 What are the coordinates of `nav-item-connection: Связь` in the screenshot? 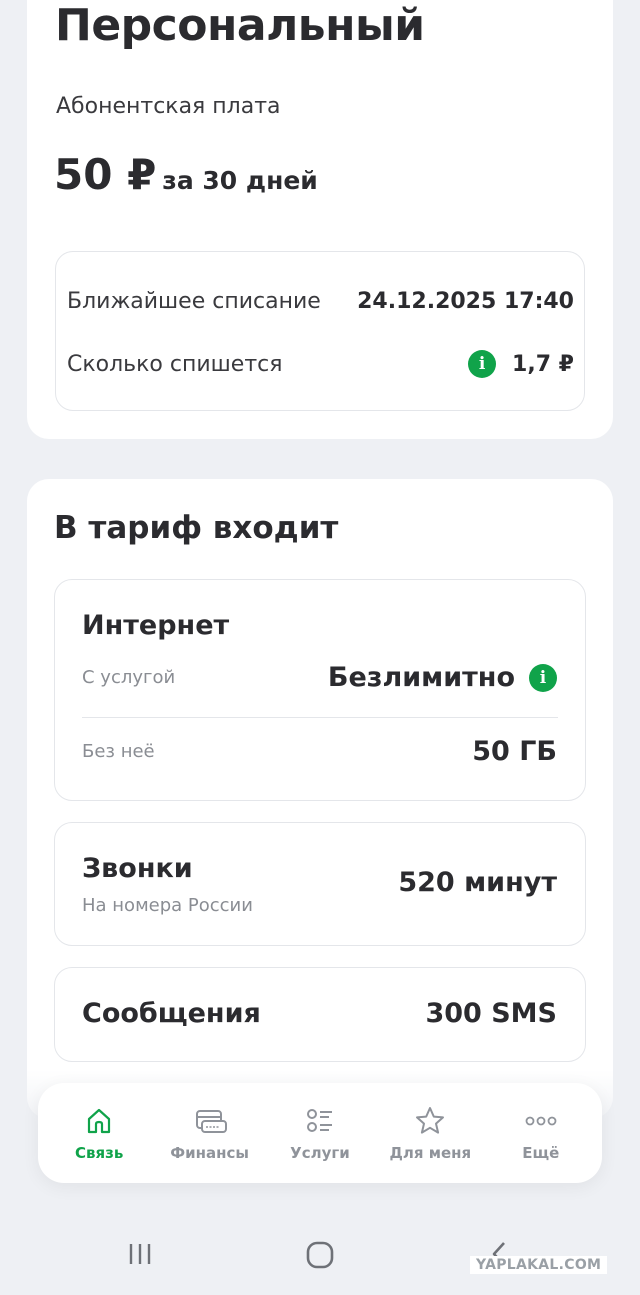 It's located at (99, 1133).